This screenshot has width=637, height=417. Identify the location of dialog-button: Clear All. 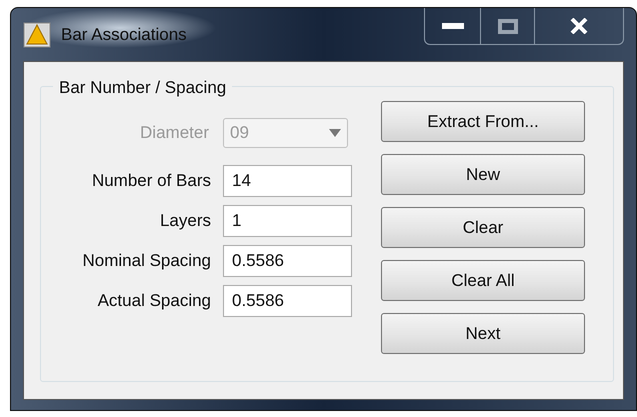
(483, 280).